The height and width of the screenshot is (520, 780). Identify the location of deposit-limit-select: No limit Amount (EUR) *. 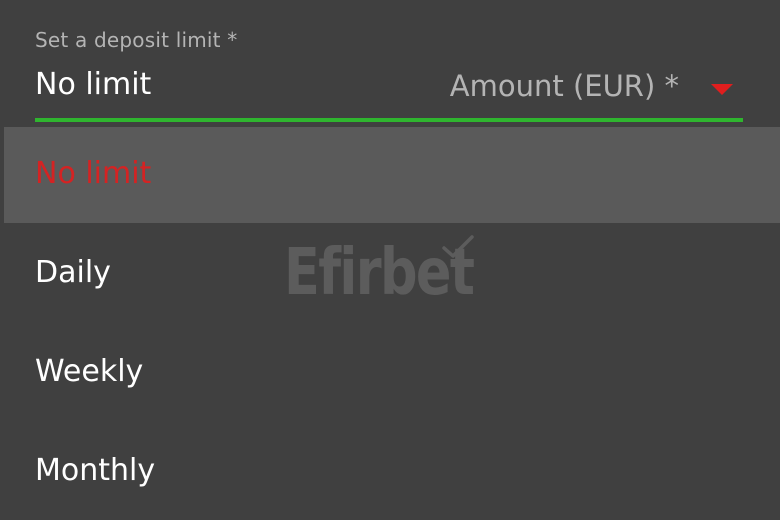
(389, 93).